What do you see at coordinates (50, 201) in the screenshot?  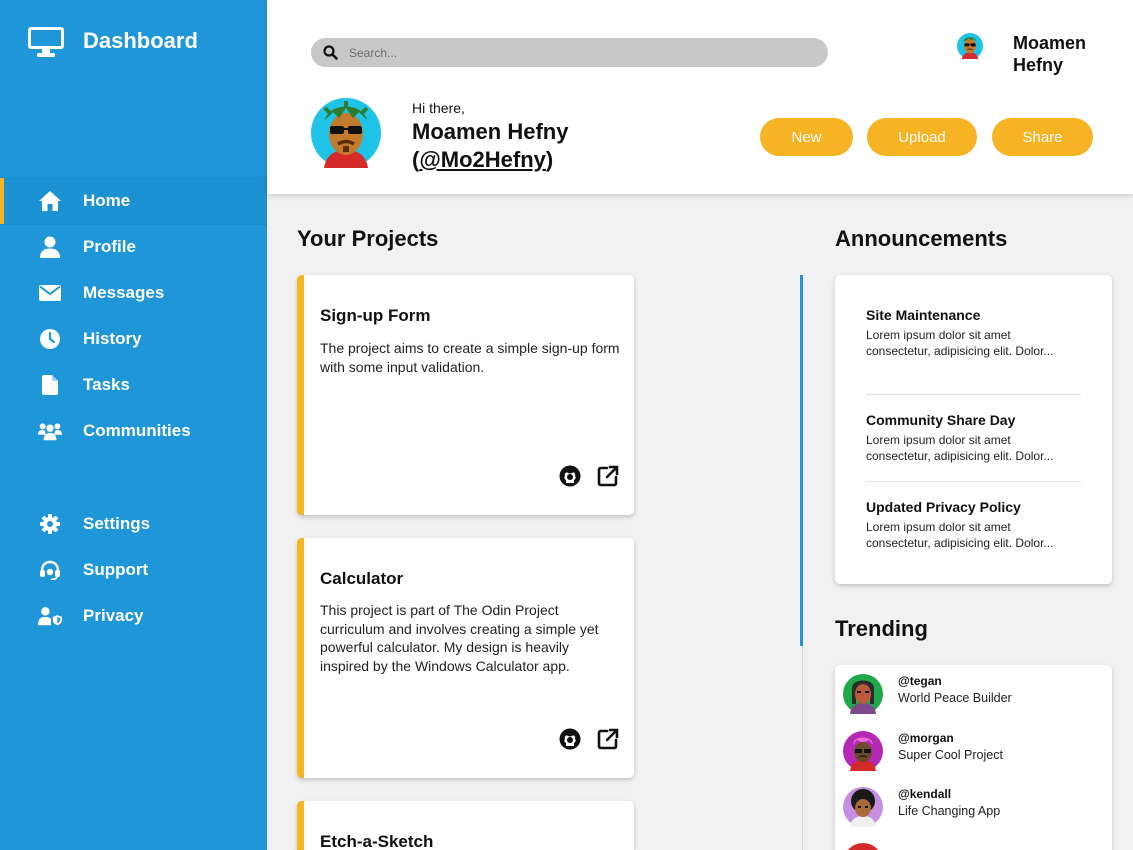 I see `home-icon` at bounding box center [50, 201].